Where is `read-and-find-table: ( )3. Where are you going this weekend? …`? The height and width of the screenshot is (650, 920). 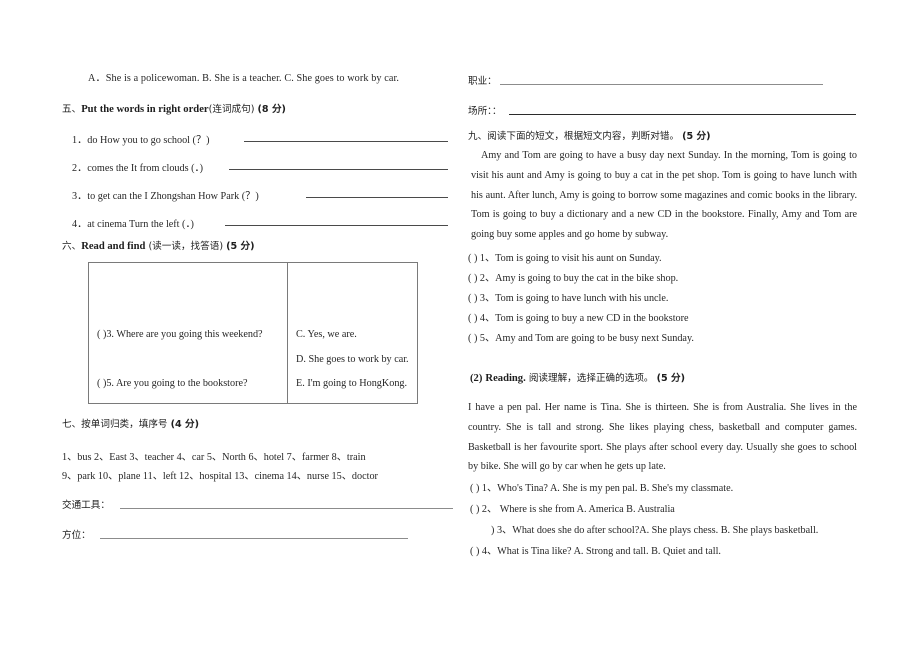
read-and-find-table: ( )3. Where are you going this weekend? … is located at coordinates (253, 333).